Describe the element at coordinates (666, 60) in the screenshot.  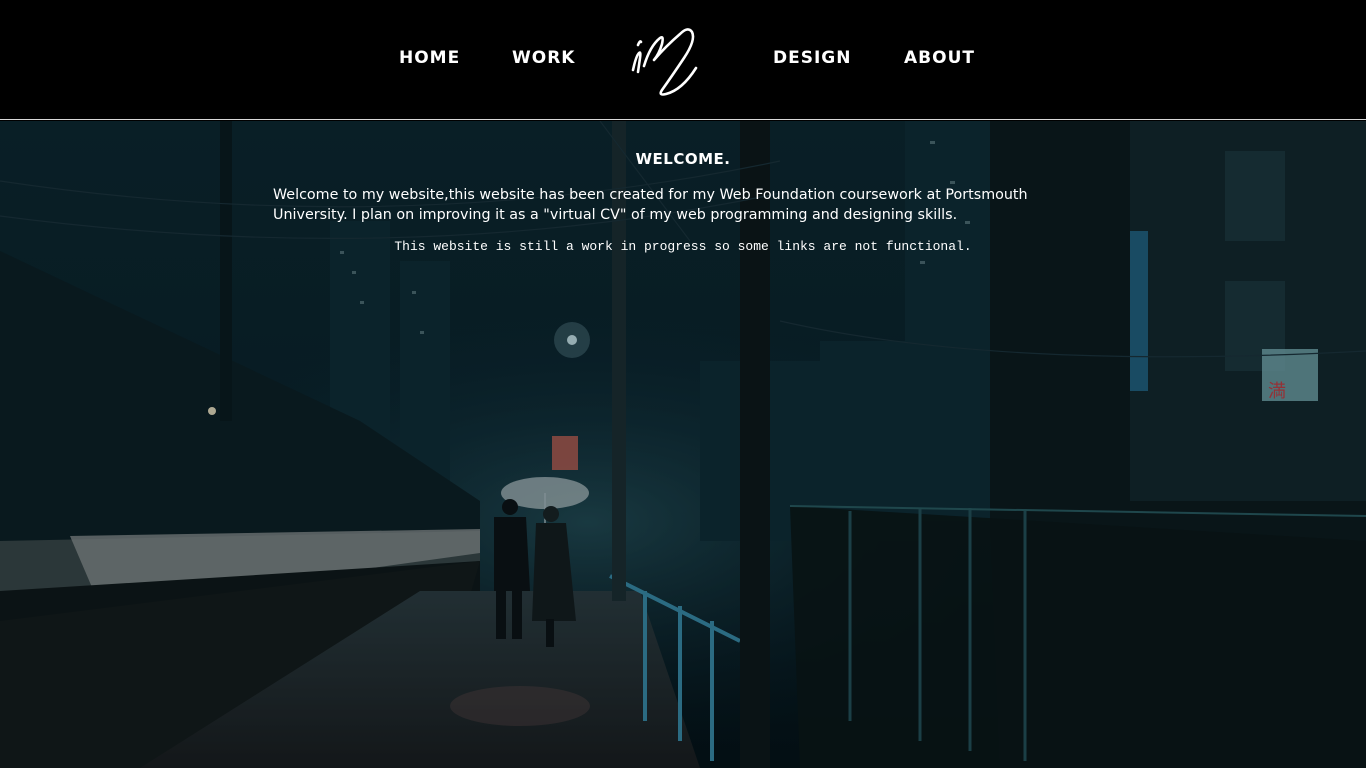
I see `signature-logo-icon` at that location.